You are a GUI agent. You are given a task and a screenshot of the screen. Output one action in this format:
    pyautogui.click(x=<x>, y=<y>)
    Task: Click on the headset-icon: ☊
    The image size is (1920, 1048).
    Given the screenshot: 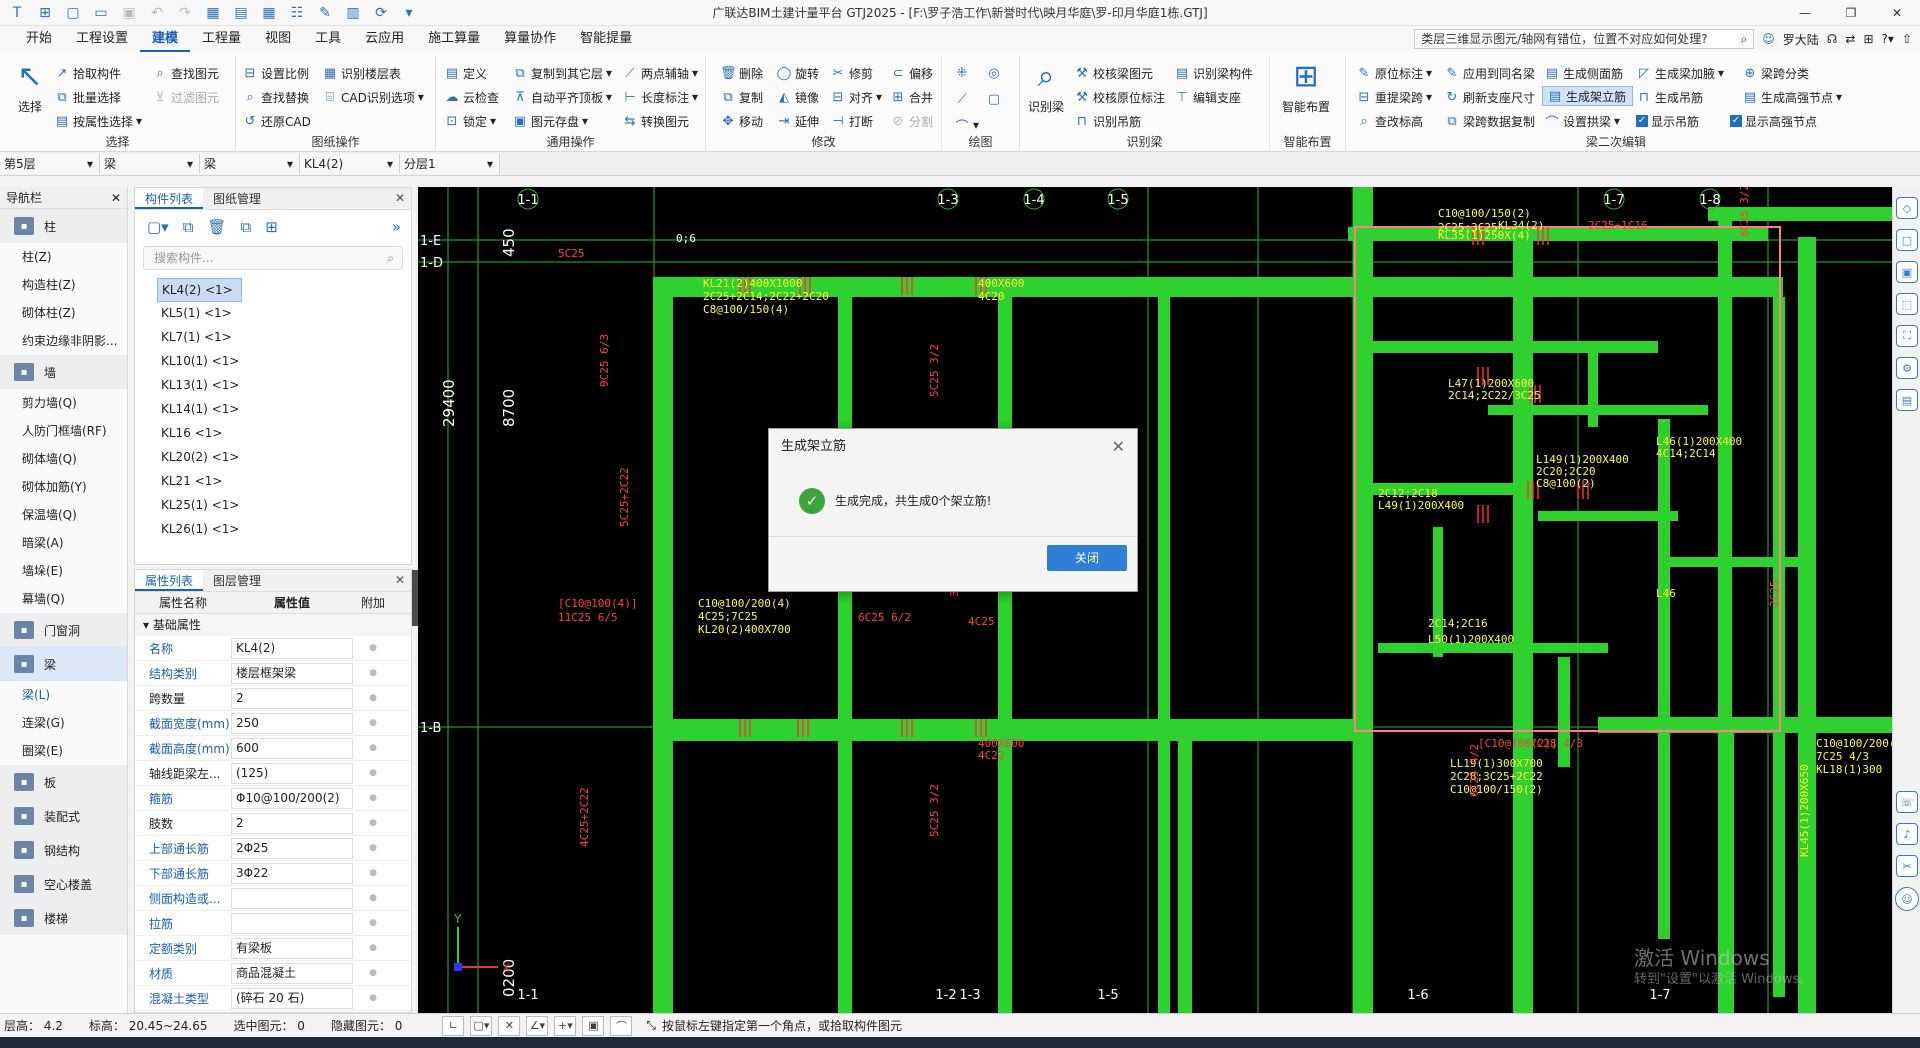 What is the action you would take?
    pyautogui.click(x=1832, y=39)
    